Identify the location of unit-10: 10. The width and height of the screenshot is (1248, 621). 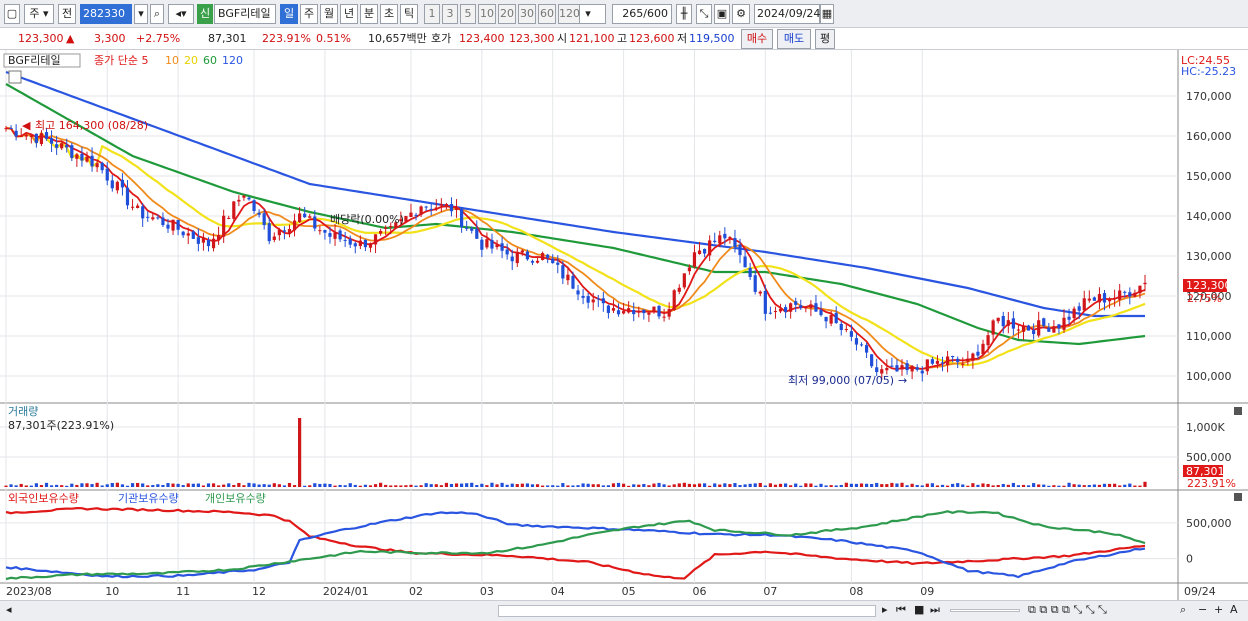
(487, 14).